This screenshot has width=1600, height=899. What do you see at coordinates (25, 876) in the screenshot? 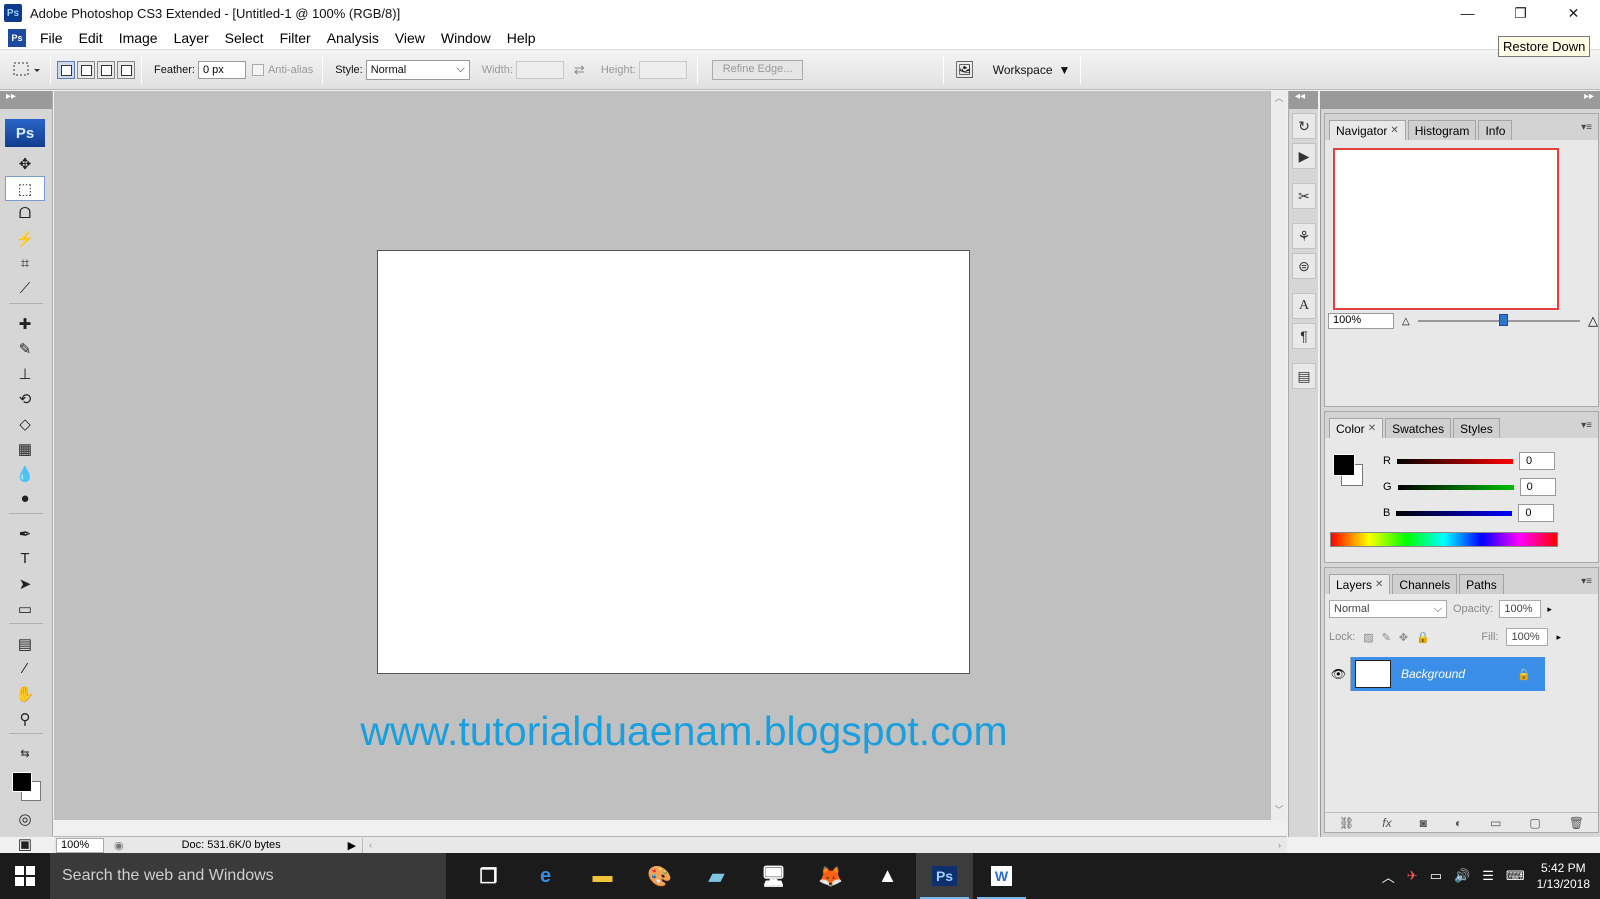
I see `start-button` at bounding box center [25, 876].